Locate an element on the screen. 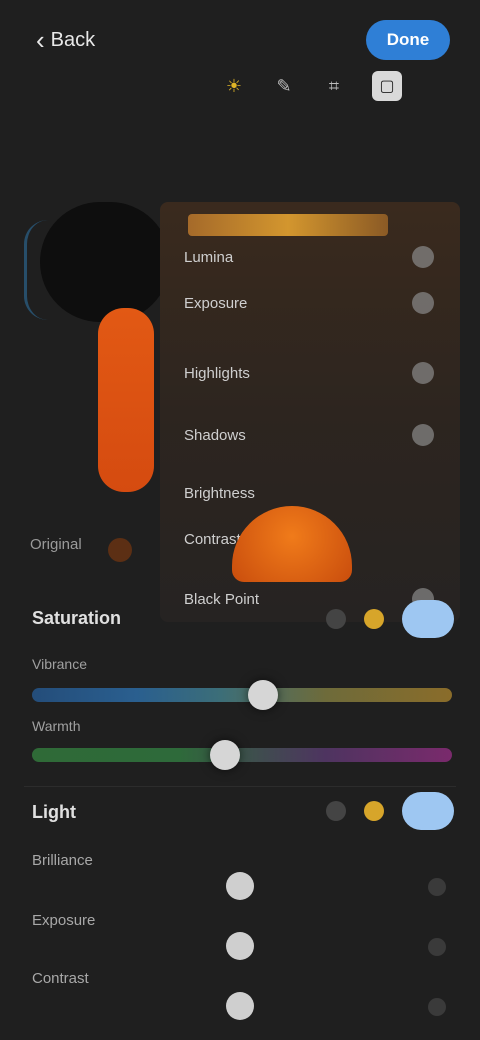  light-swatches is located at coordinates (390, 811).